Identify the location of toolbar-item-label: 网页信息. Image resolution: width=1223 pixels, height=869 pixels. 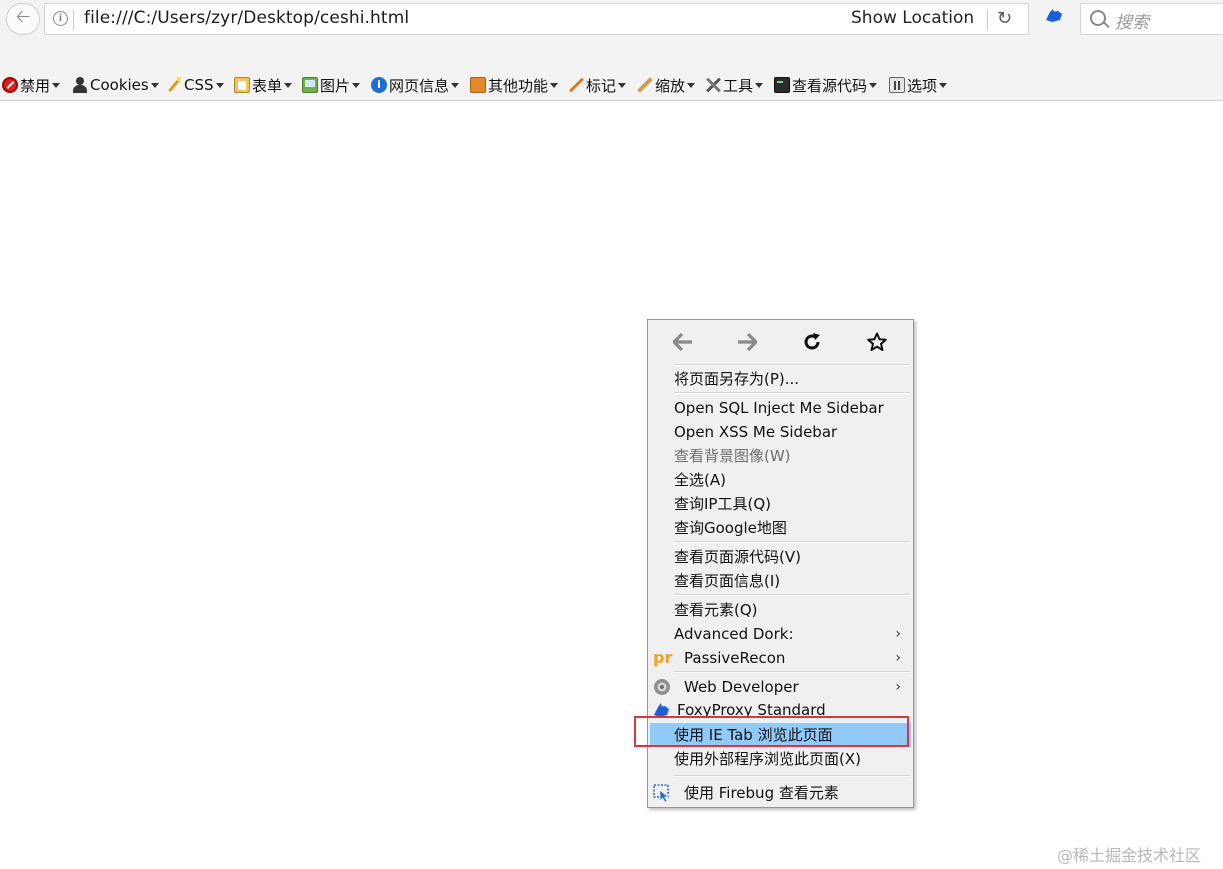
(419, 85).